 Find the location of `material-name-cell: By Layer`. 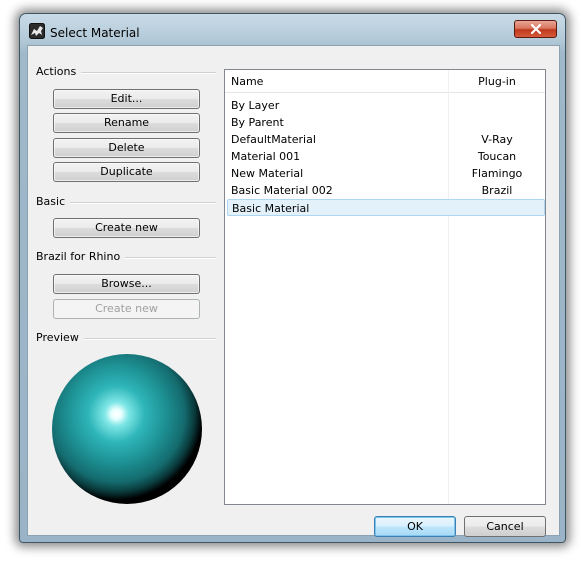

material-name-cell: By Layer is located at coordinates (255, 105).